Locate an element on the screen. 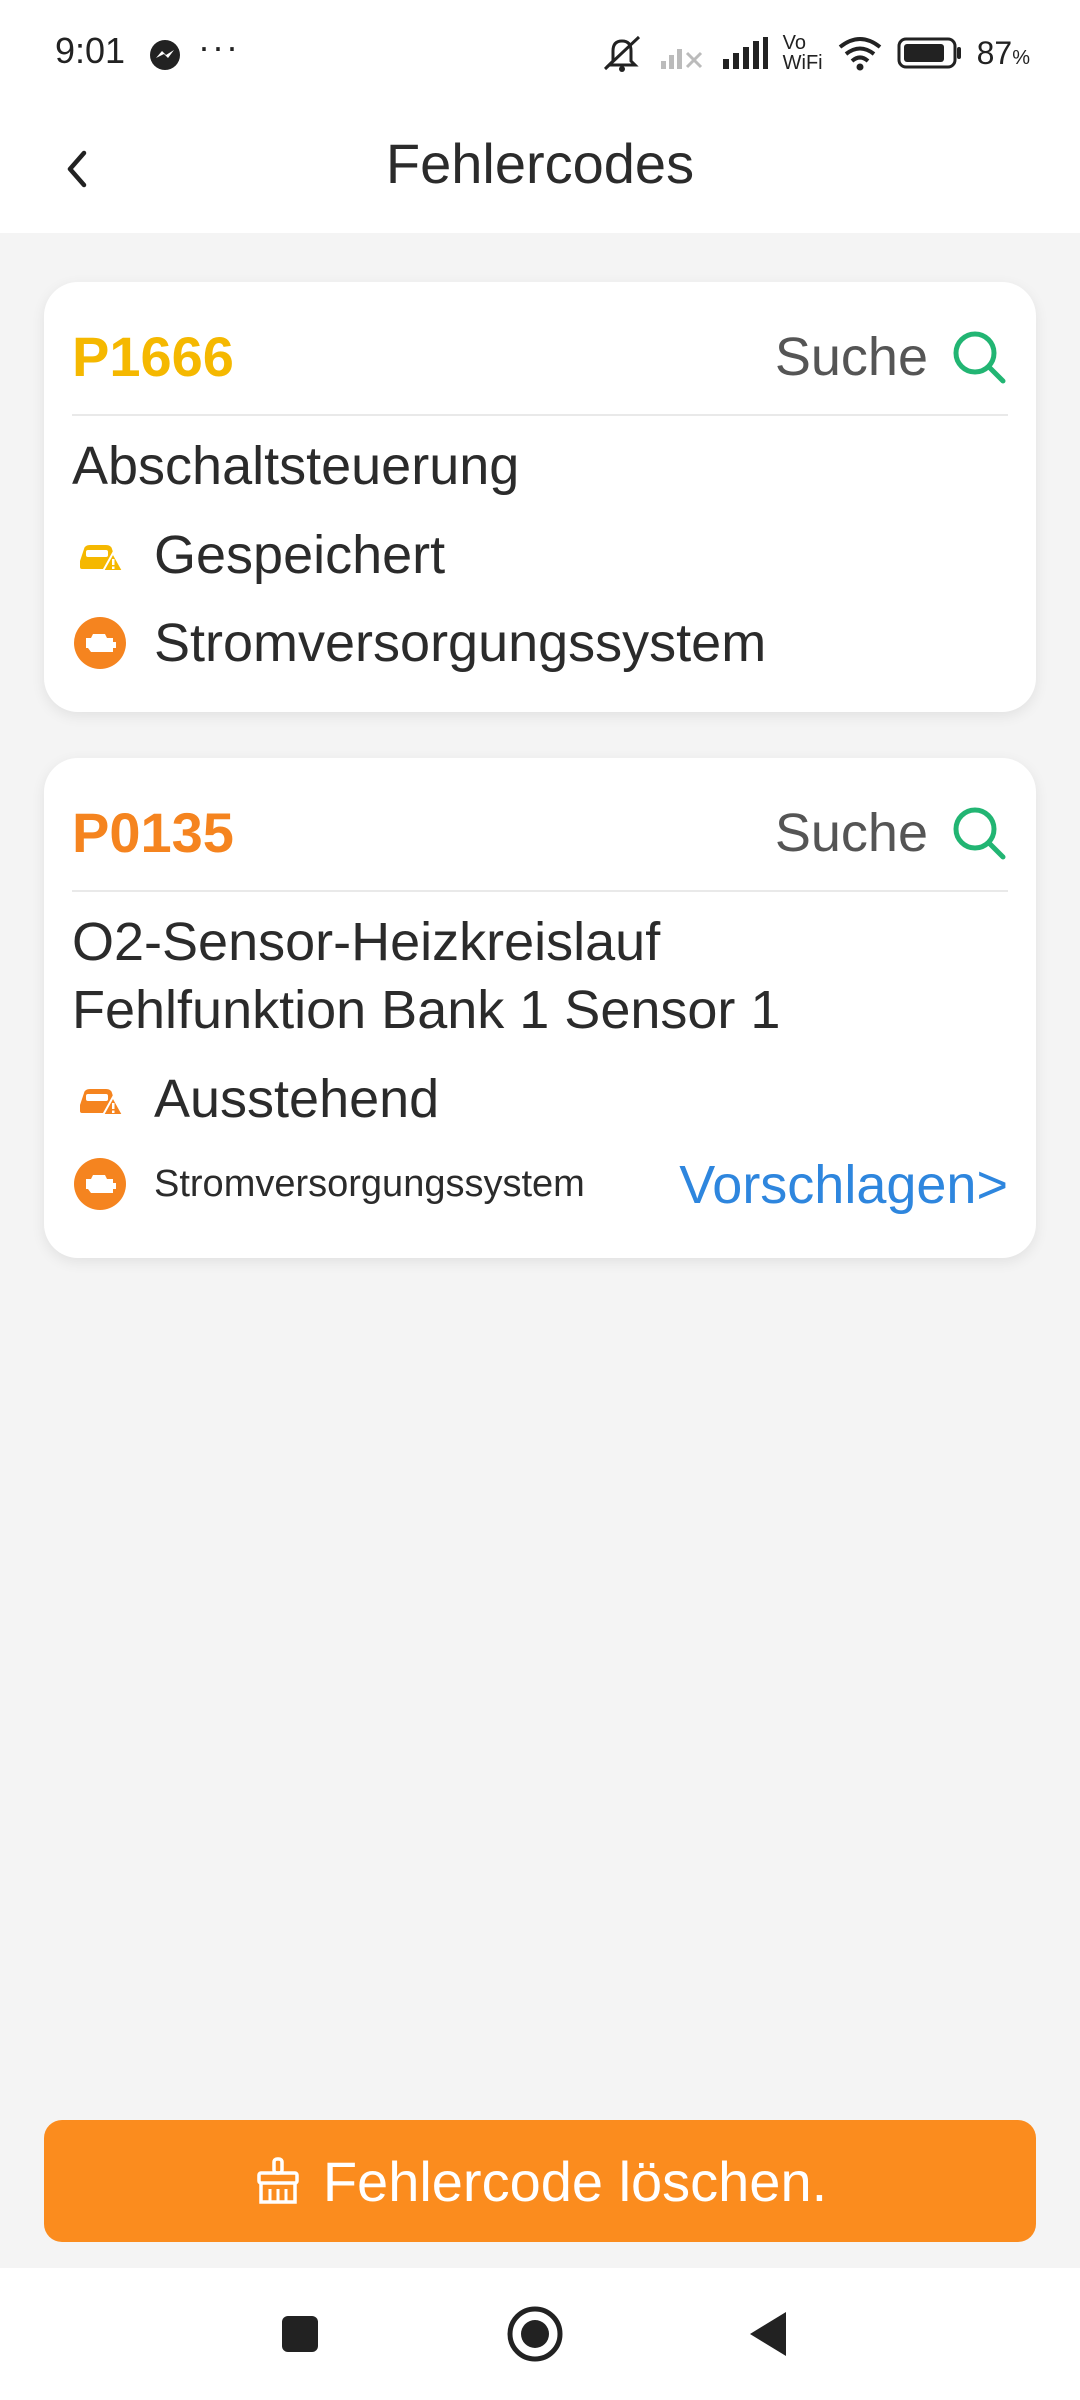  status-time: 9:01 is located at coordinates (90, 50).